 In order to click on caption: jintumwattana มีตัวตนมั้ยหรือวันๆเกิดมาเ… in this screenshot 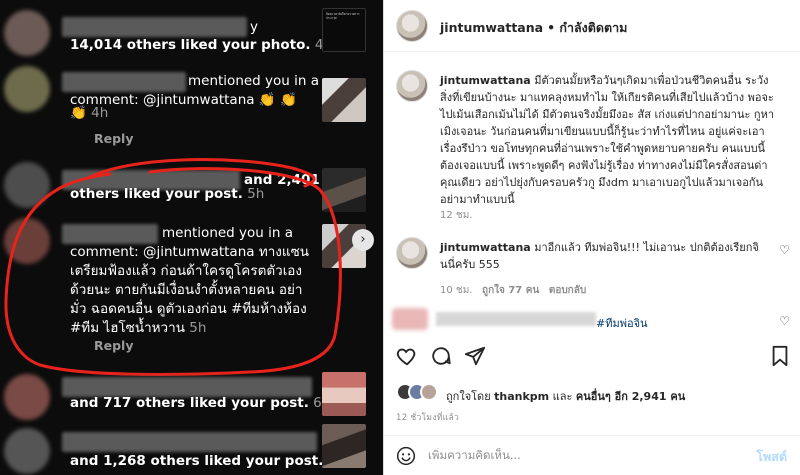, I will do `click(610, 140)`.